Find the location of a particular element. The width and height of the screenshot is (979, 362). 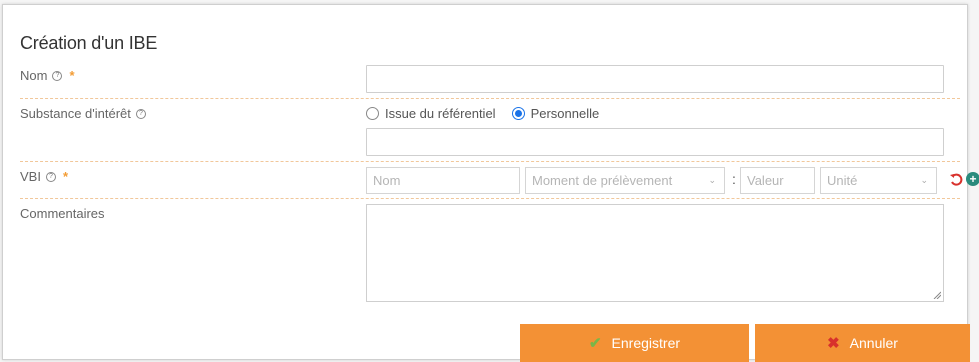

nom-required-mark: * is located at coordinates (72, 75).